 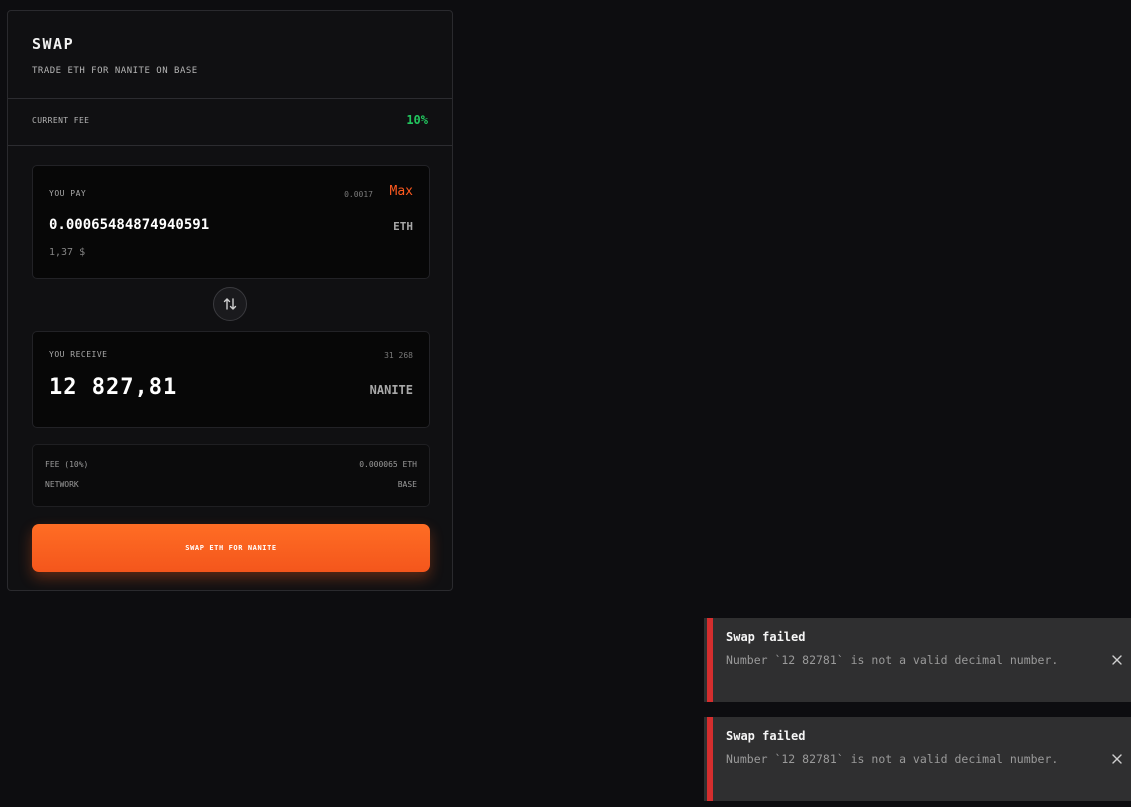 I want to click on divider, so click(x=230, y=145).